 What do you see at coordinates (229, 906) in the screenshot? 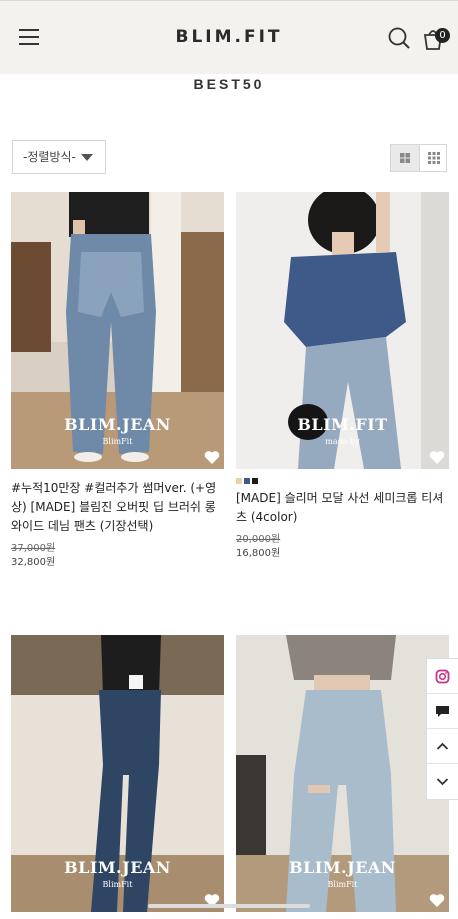
I see `home-indicator` at bounding box center [229, 906].